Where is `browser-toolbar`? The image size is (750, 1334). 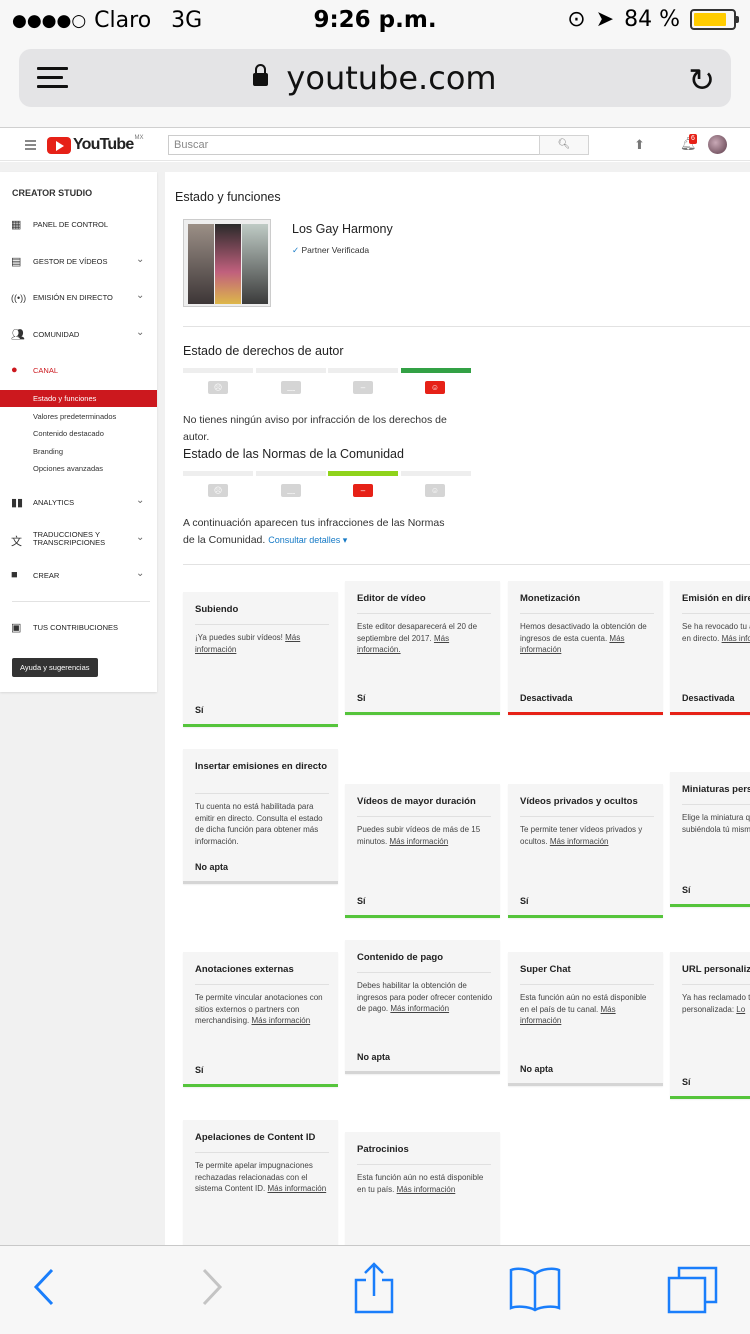 browser-toolbar is located at coordinates (375, 1289).